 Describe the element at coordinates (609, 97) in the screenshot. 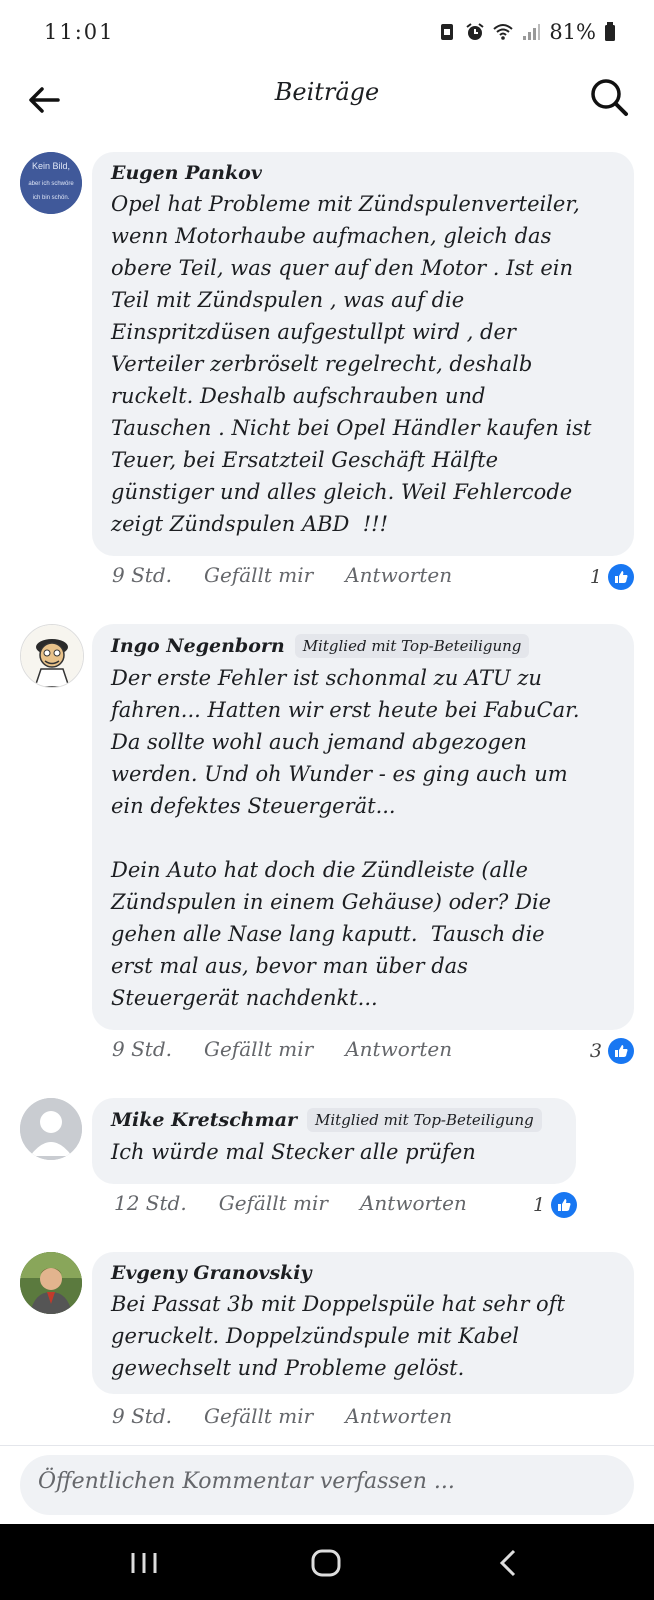

I see `search-icon` at that location.